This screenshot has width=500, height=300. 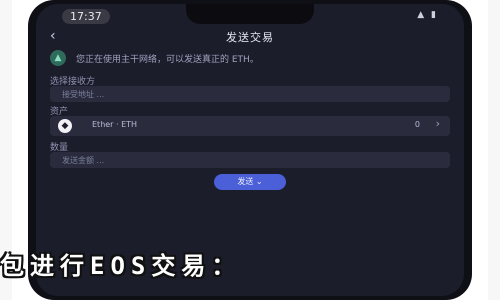 I want to click on status-icons: ▲ ▮, so click(x=427, y=15).